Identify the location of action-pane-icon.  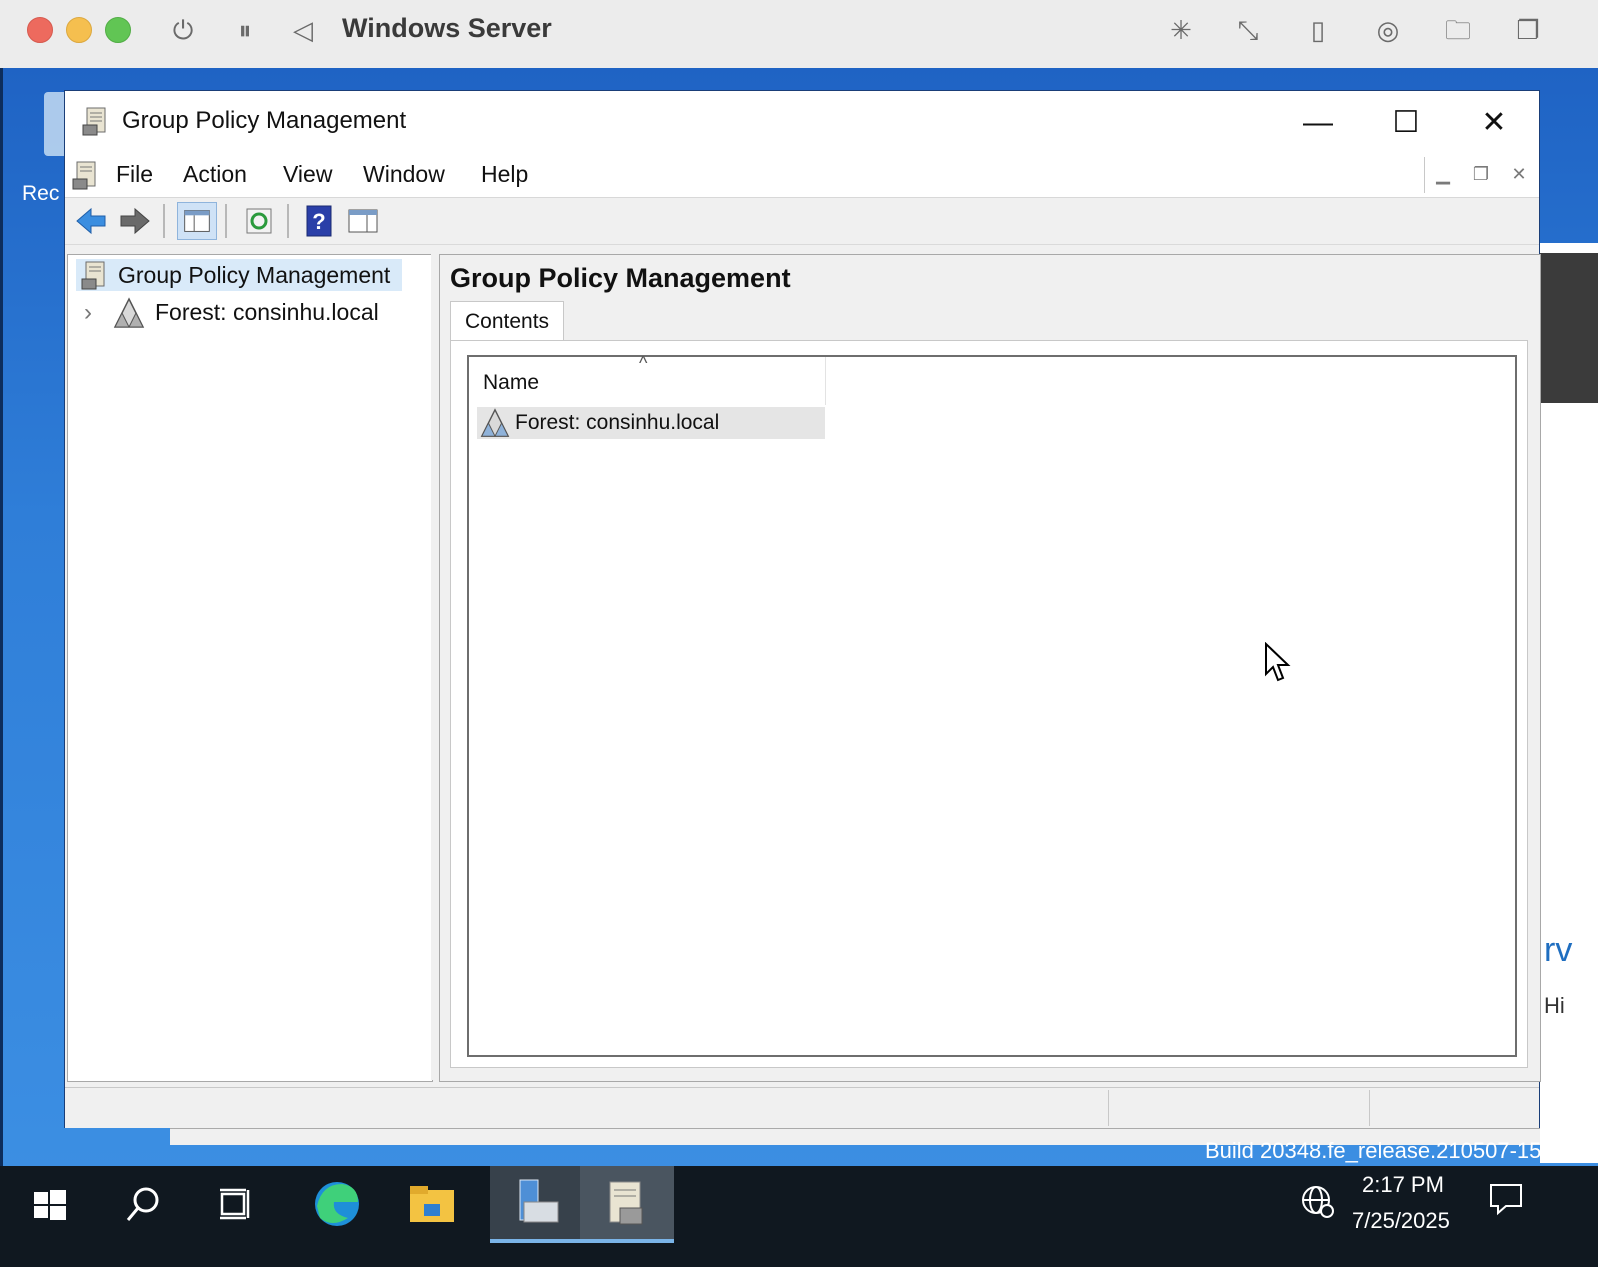
(363, 221).